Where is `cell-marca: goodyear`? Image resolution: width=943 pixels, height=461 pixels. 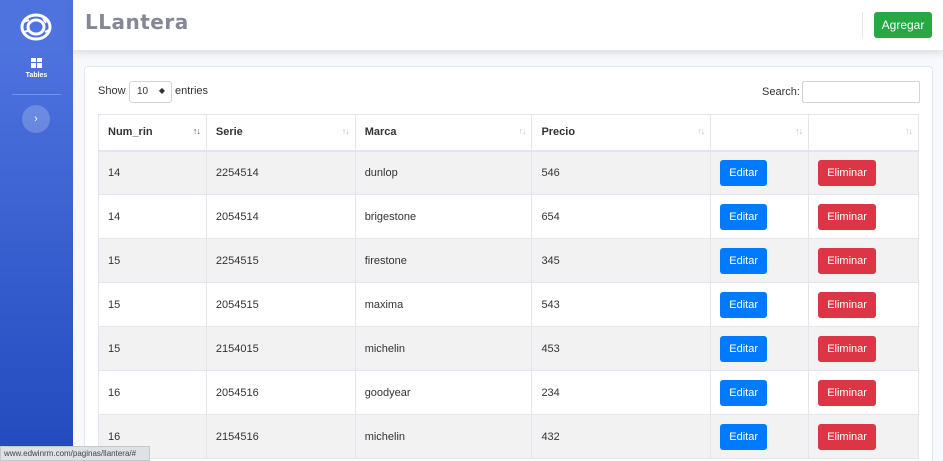
cell-marca: goodyear is located at coordinates (443, 392).